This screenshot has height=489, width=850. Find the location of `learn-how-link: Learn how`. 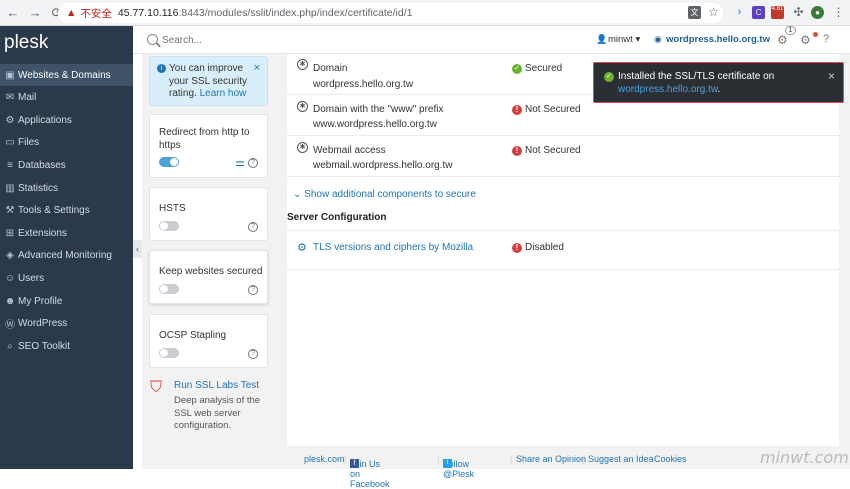

learn-how-link: Learn how is located at coordinates (223, 93).